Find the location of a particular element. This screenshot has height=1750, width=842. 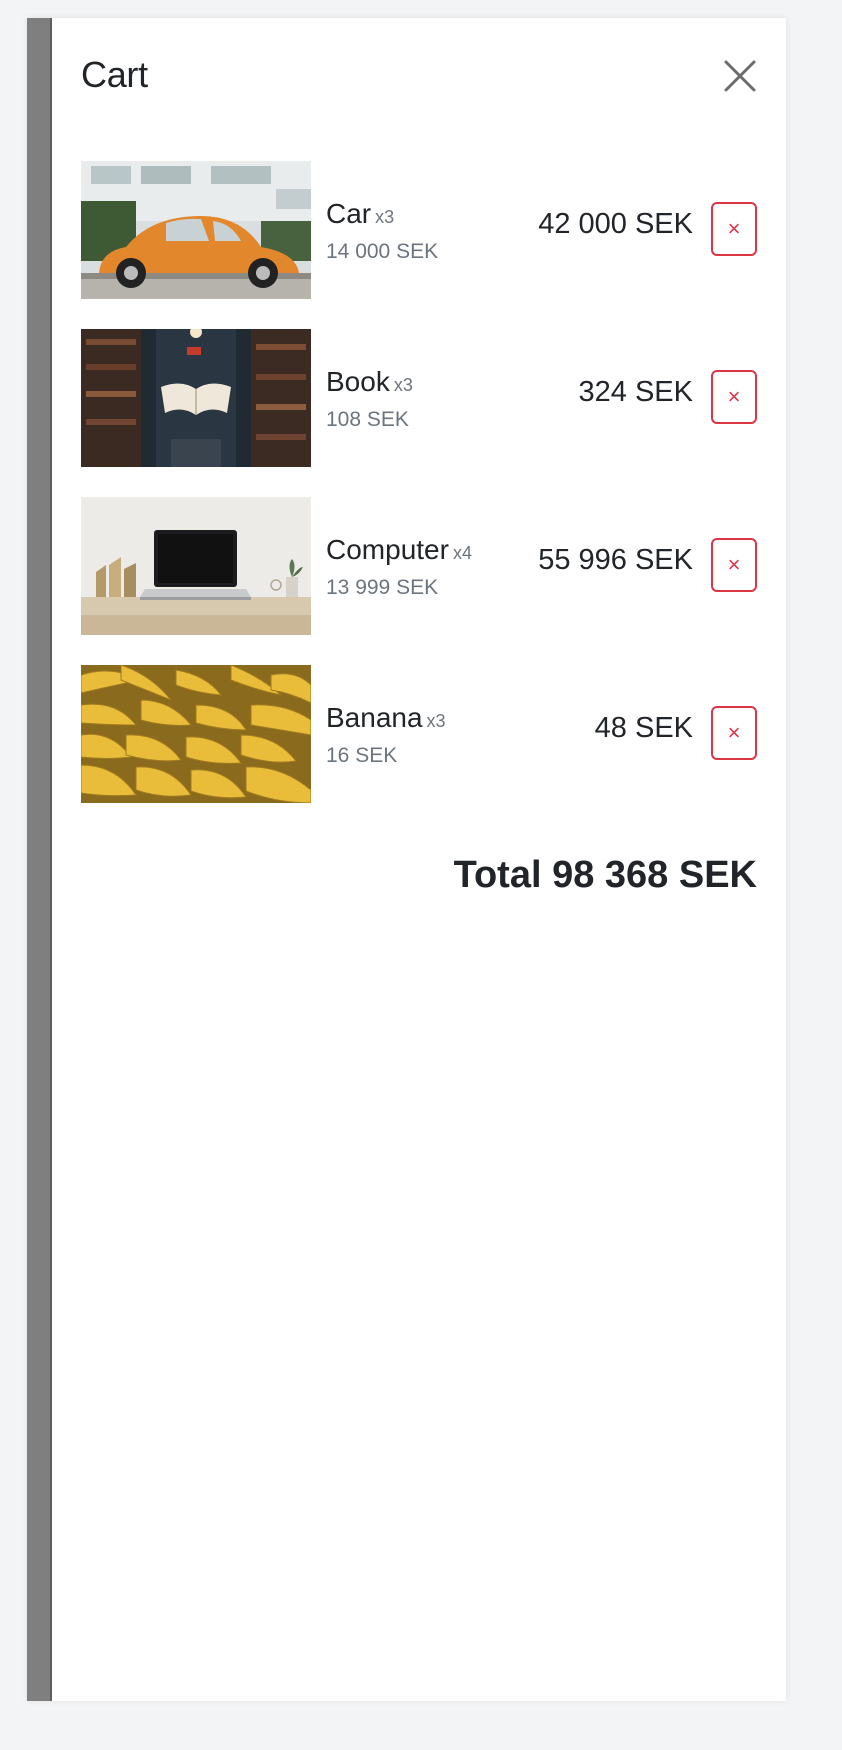

item-name: Car is located at coordinates (349, 213).